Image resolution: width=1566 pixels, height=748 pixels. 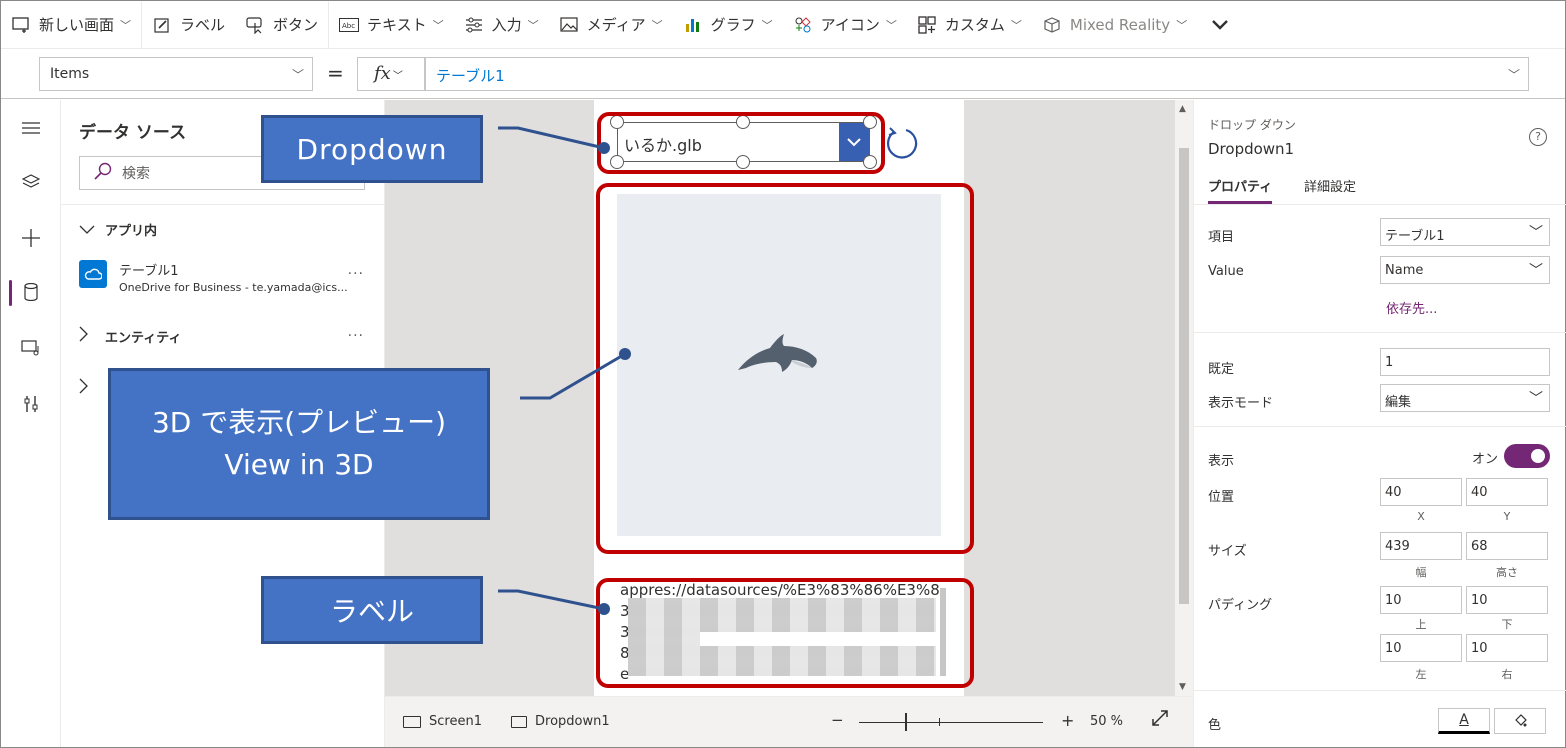 I want to click on fx-button: fx ﹀, so click(x=391, y=74).